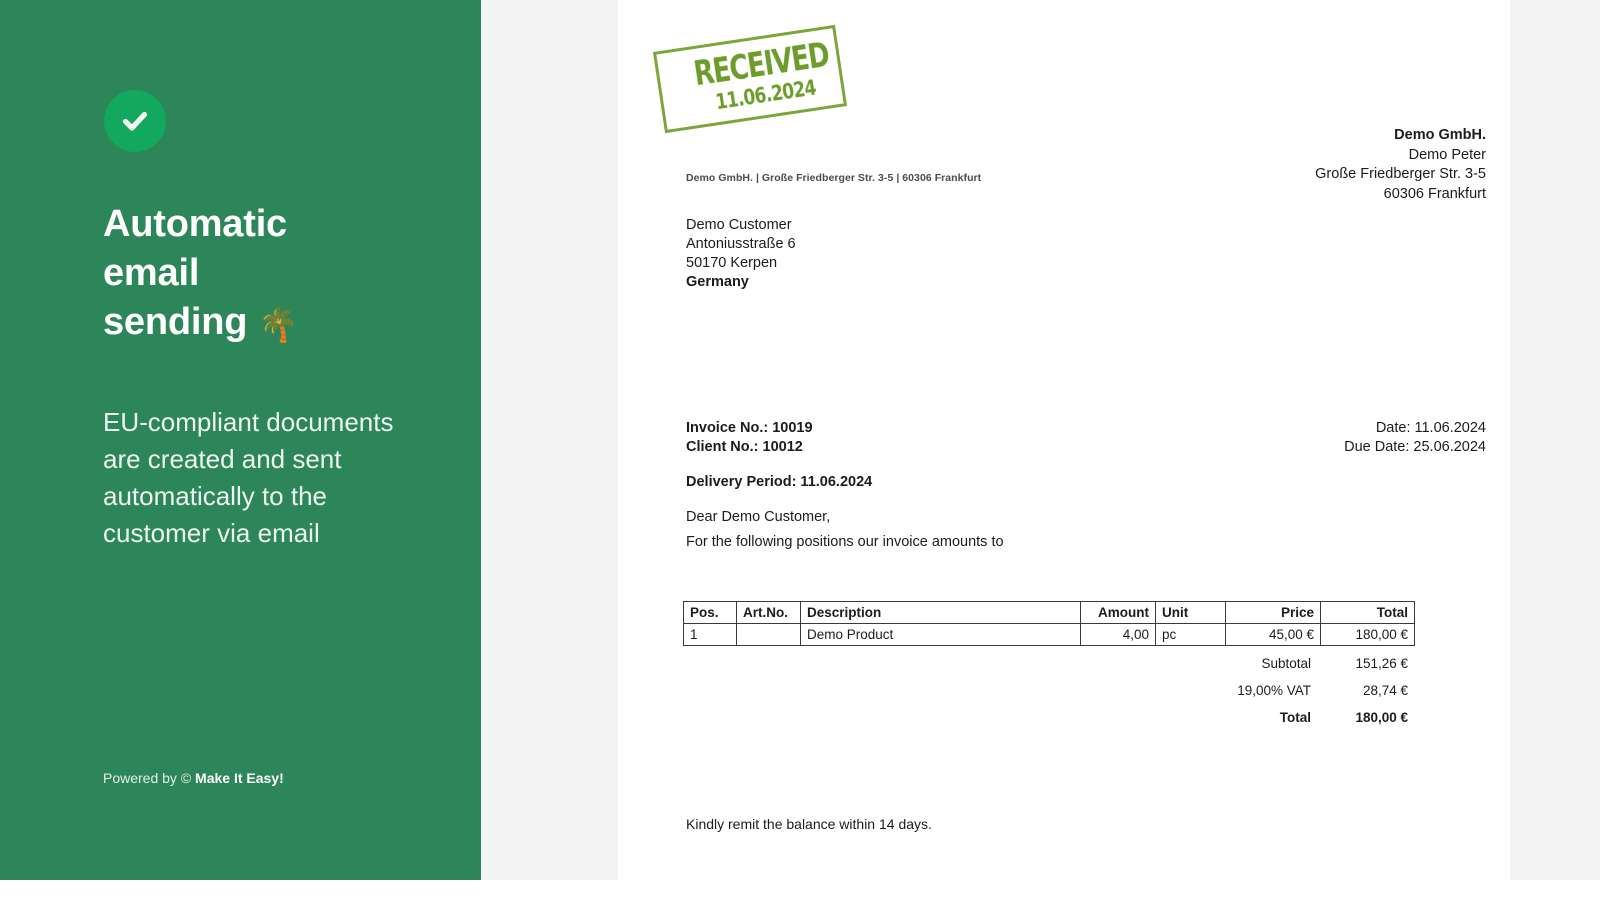  What do you see at coordinates (782, 447) in the screenshot?
I see `client-number-value: 10012` at bounding box center [782, 447].